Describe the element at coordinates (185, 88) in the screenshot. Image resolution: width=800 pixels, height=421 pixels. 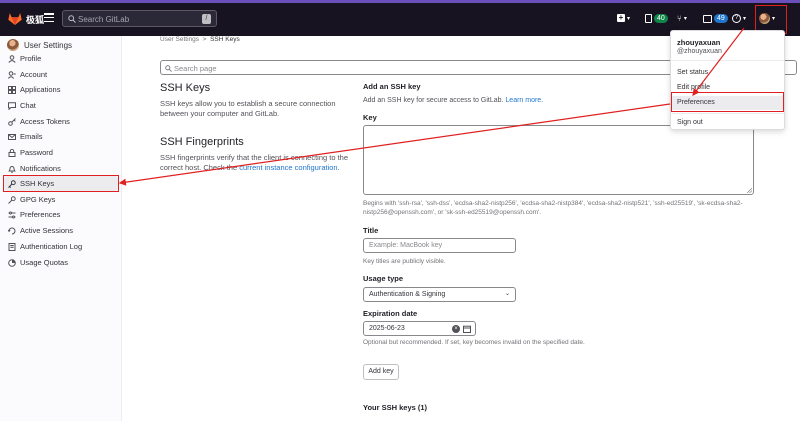
I see `ssh-keys-heading: SSH Keys` at that location.